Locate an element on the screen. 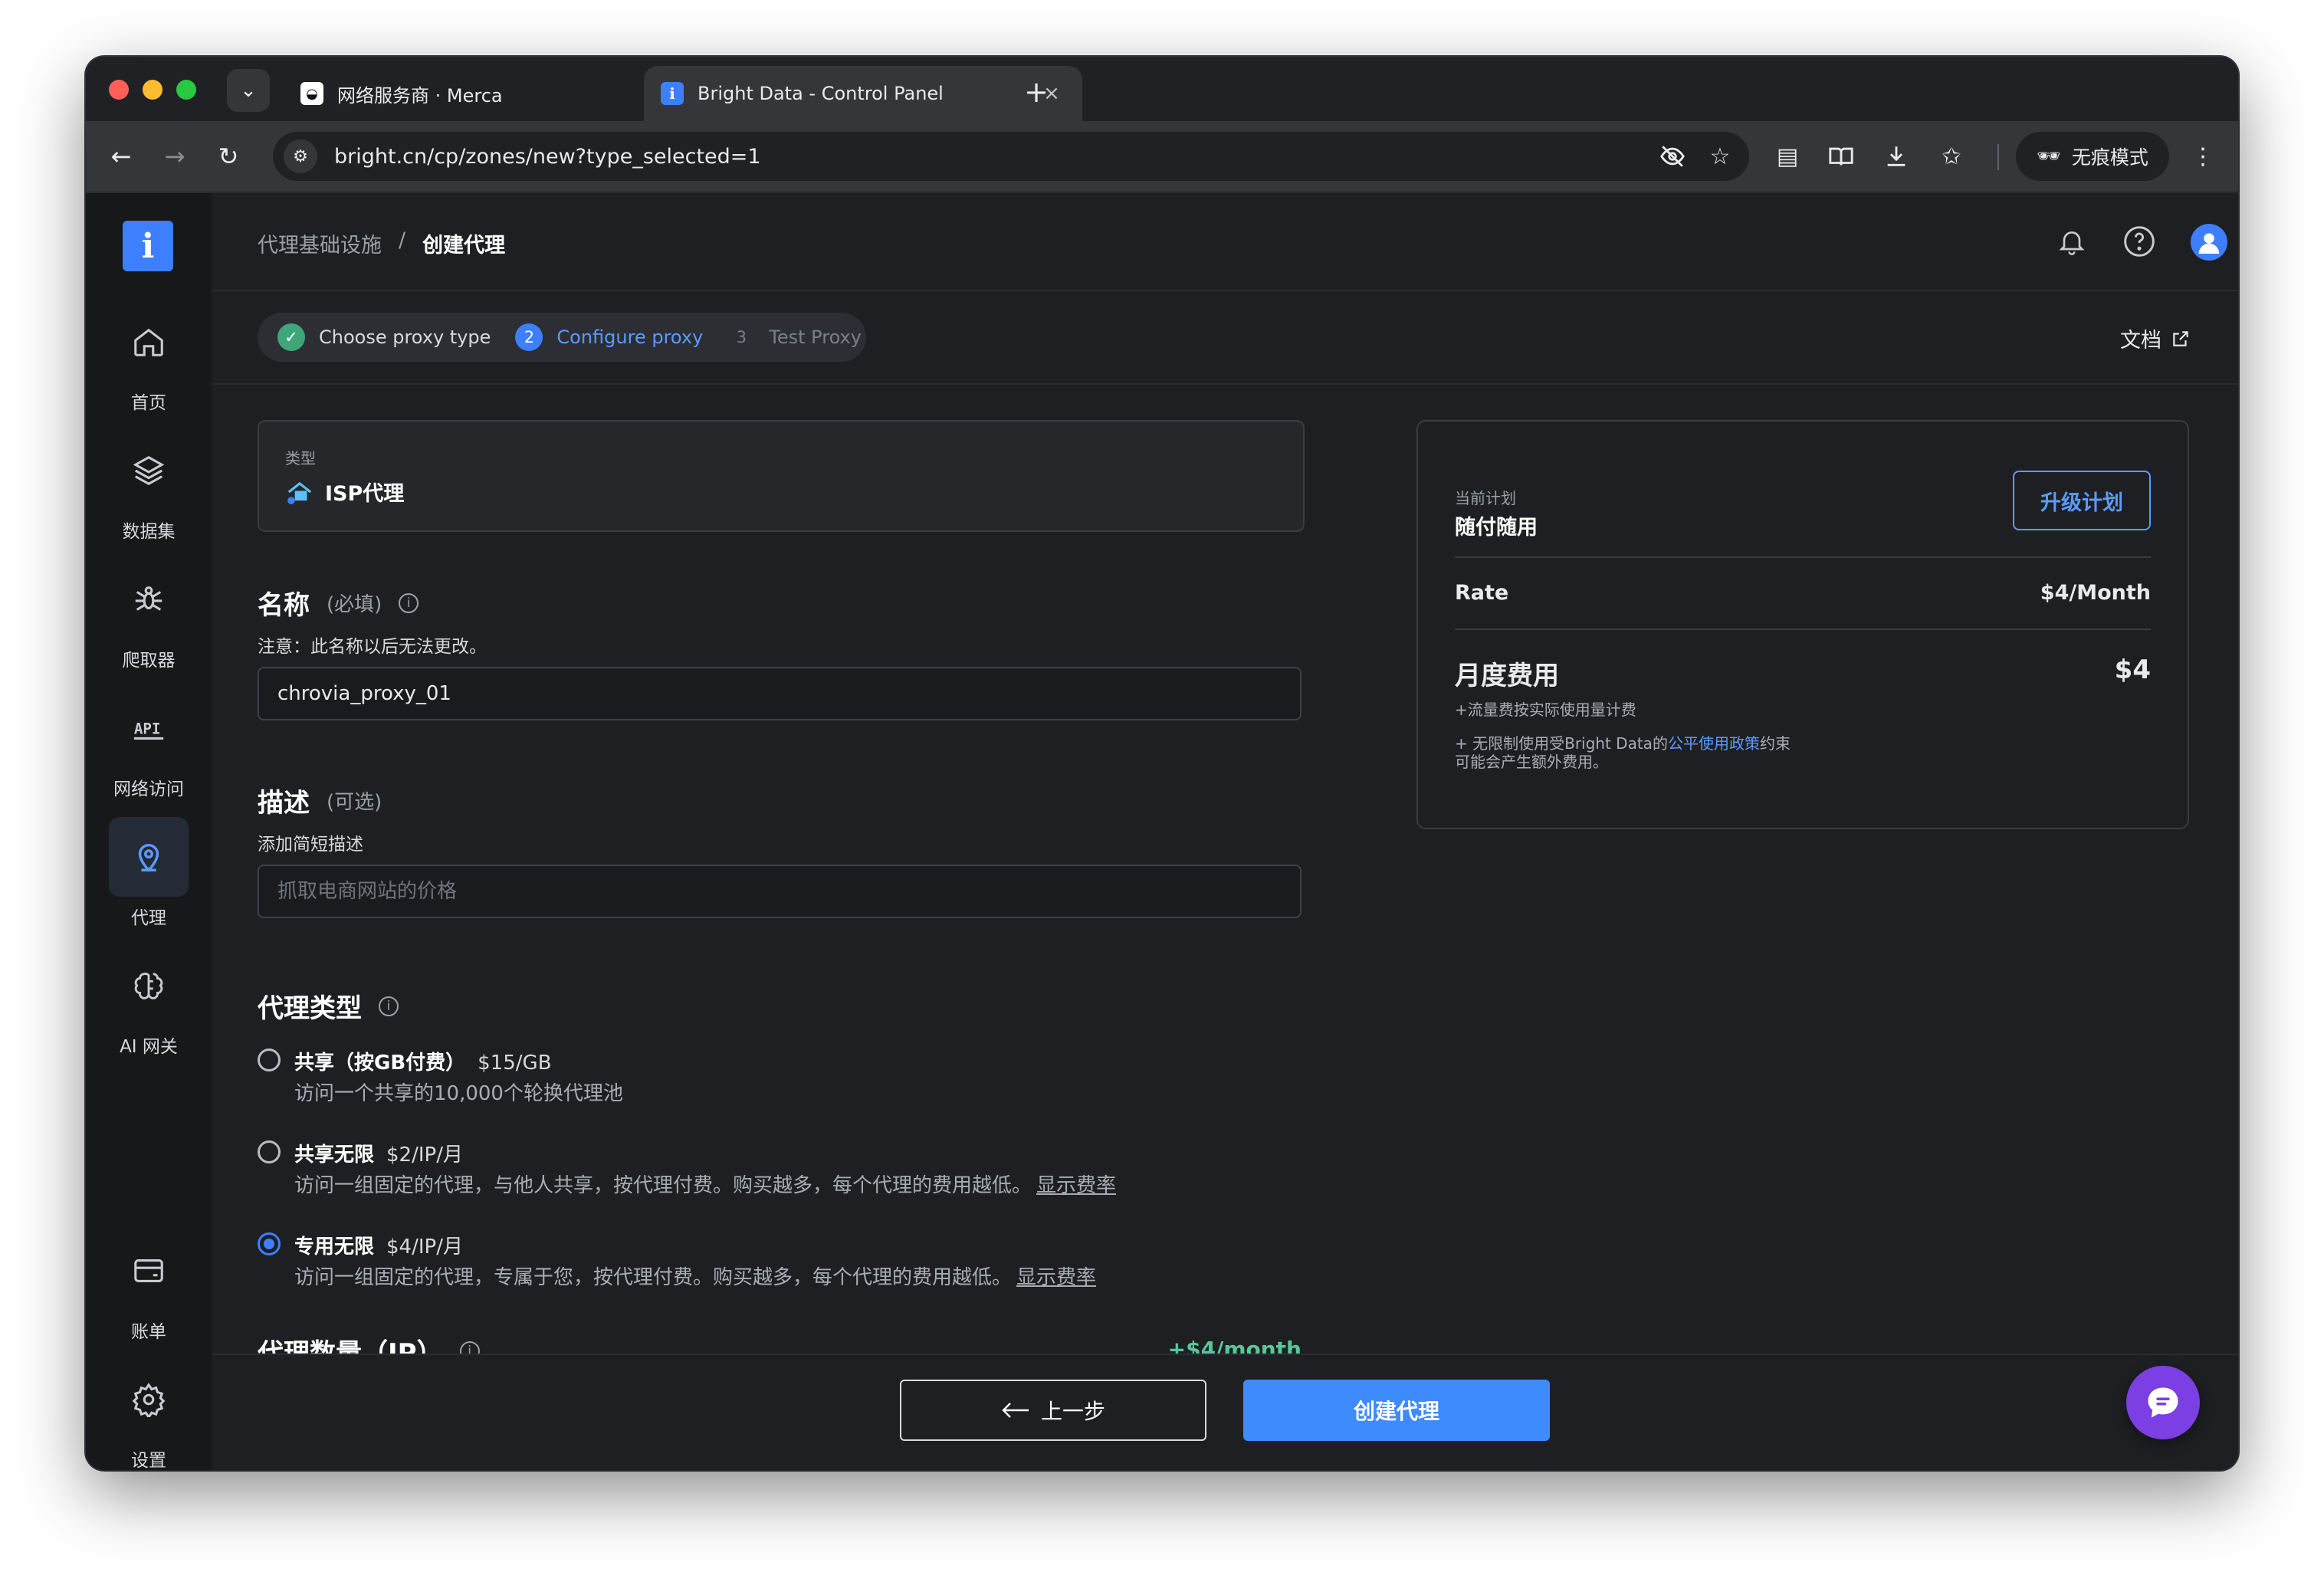 This screenshot has width=2324, height=1585. step-number: 2 is located at coordinates (529, 337).